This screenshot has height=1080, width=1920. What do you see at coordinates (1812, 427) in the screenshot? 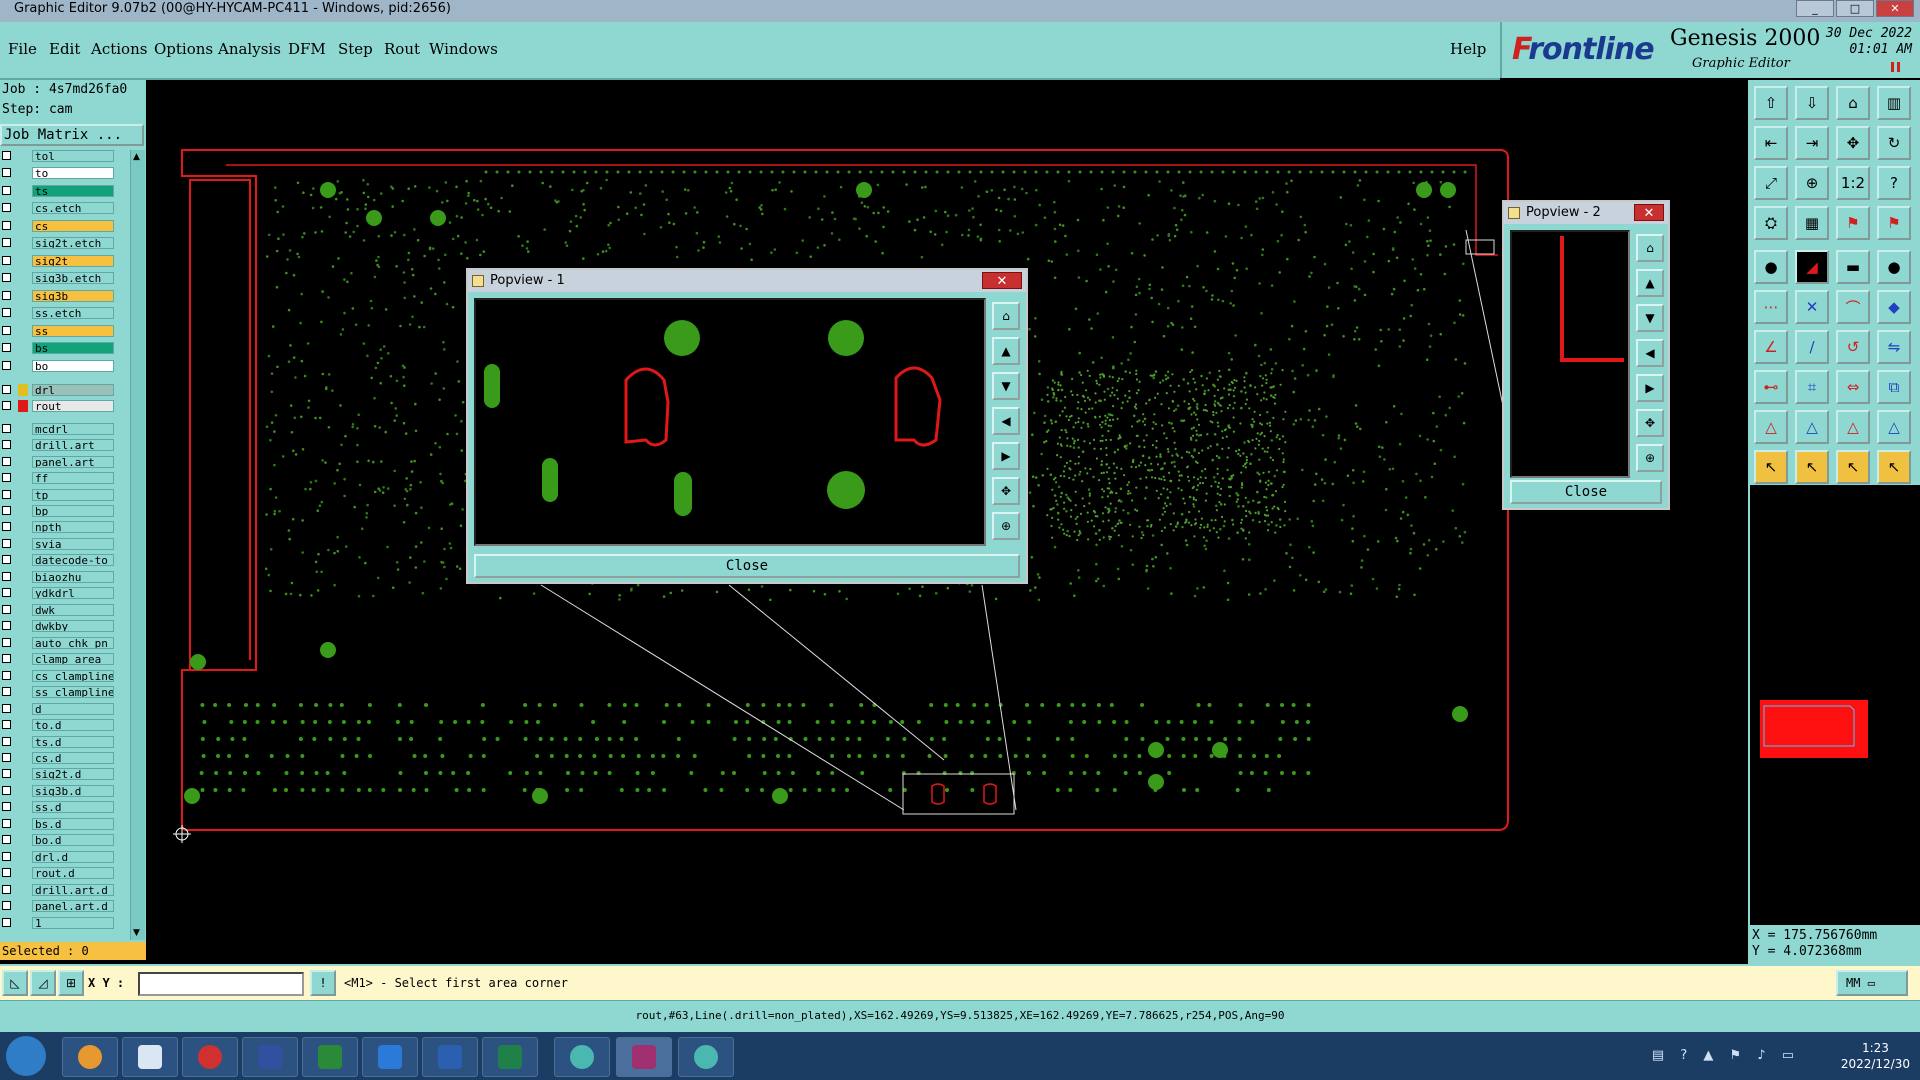
I see `a-shape-icon: △` at bounding box center [1812, 427].